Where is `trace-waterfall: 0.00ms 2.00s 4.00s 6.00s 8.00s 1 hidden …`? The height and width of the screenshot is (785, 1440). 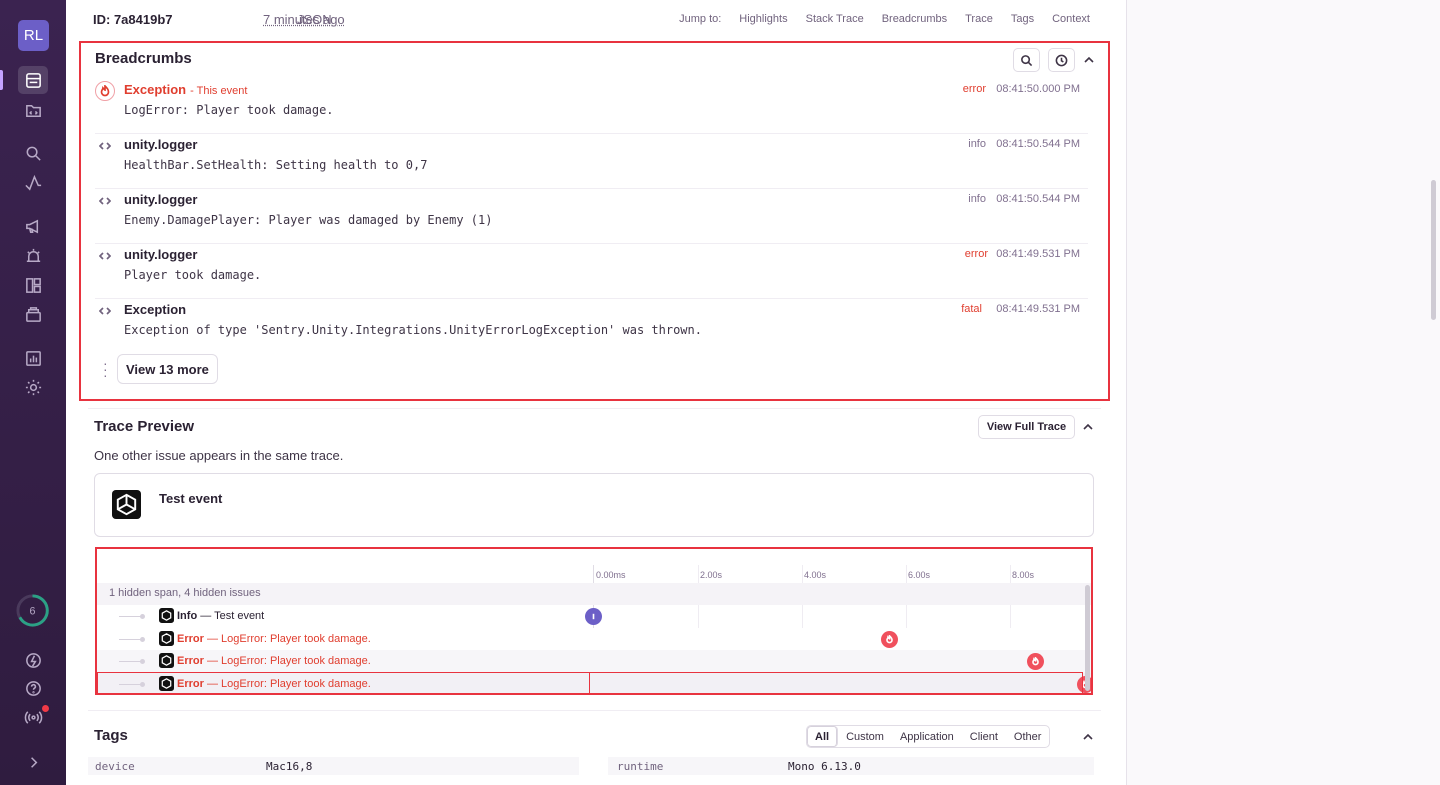 trace-waterfall: 0.00ms 2.00s 4.00s 6.00s 8.00s 1 hidden … is located at coordinates (594, 621).